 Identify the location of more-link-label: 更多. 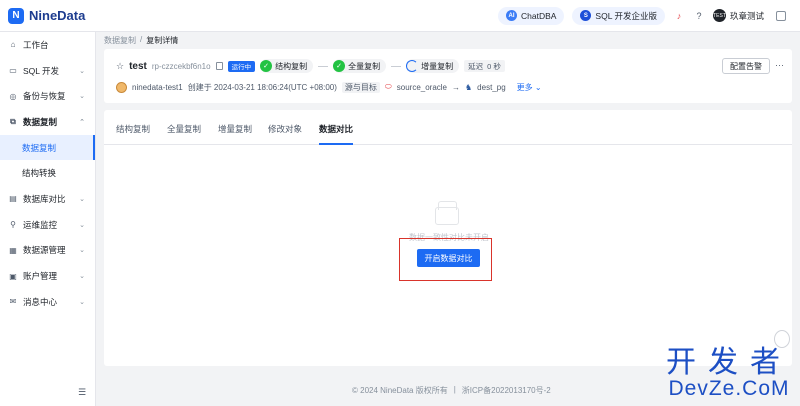
(524, 87).